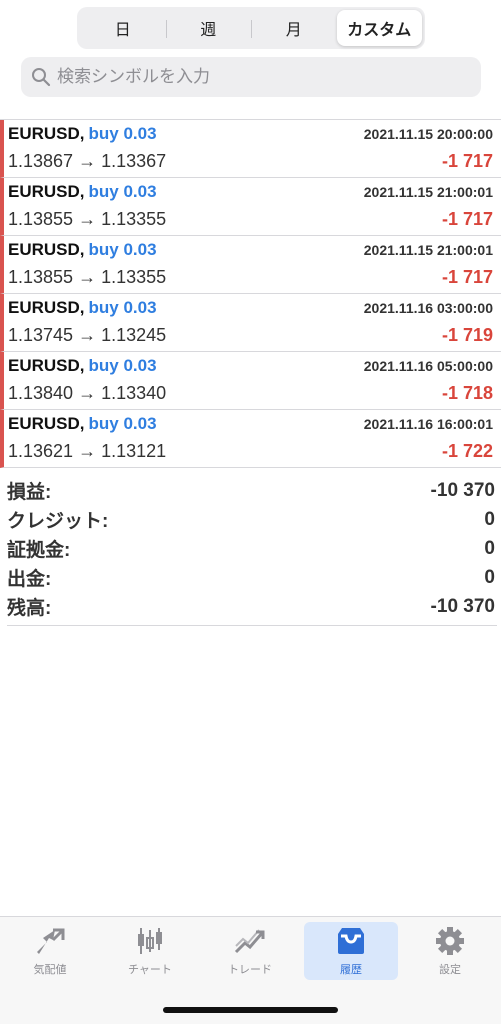  I want to click on period-segmented-control: 日 週 月 カスタム, so click(251, 28).